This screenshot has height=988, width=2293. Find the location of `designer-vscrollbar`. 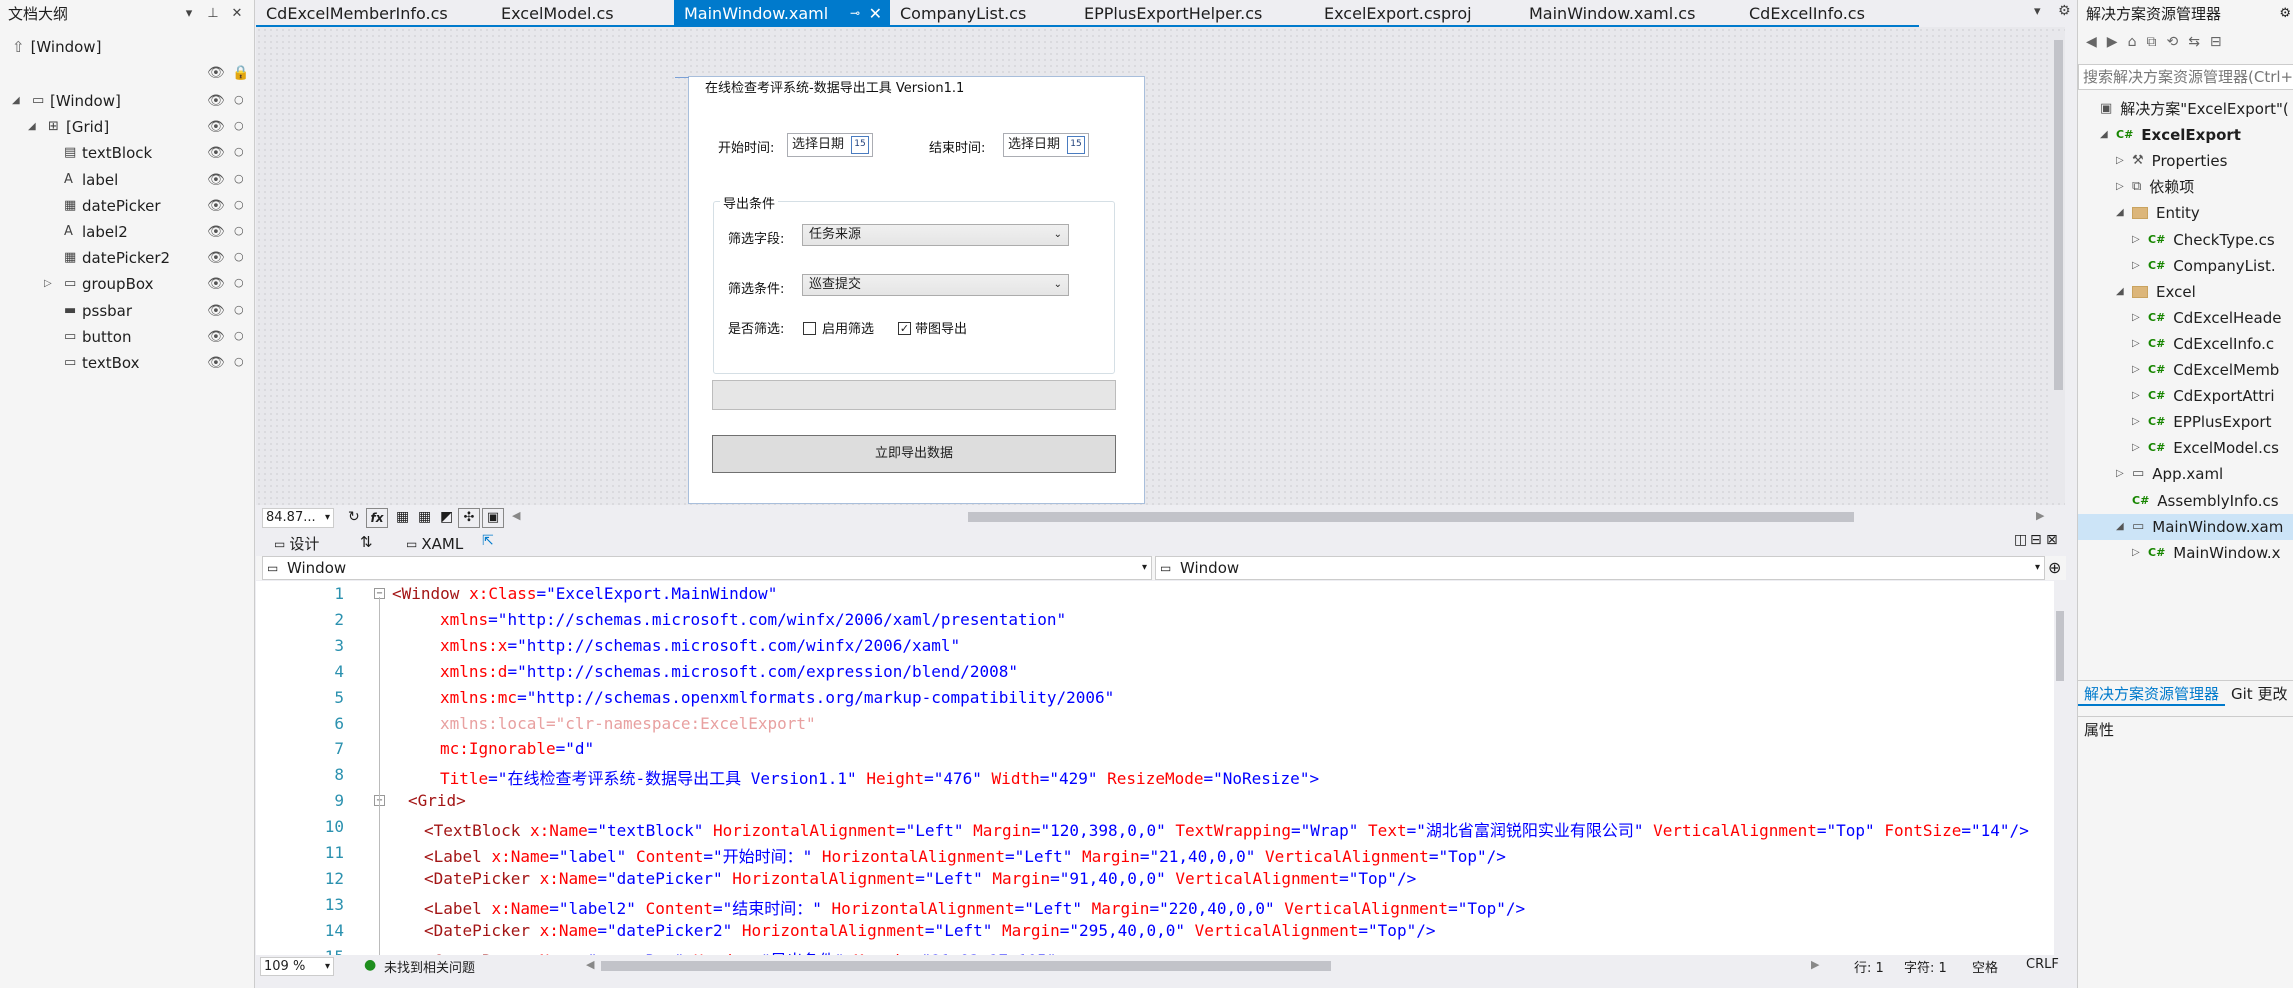

designer-vscrollbar is located at coordinates (2058, 267).